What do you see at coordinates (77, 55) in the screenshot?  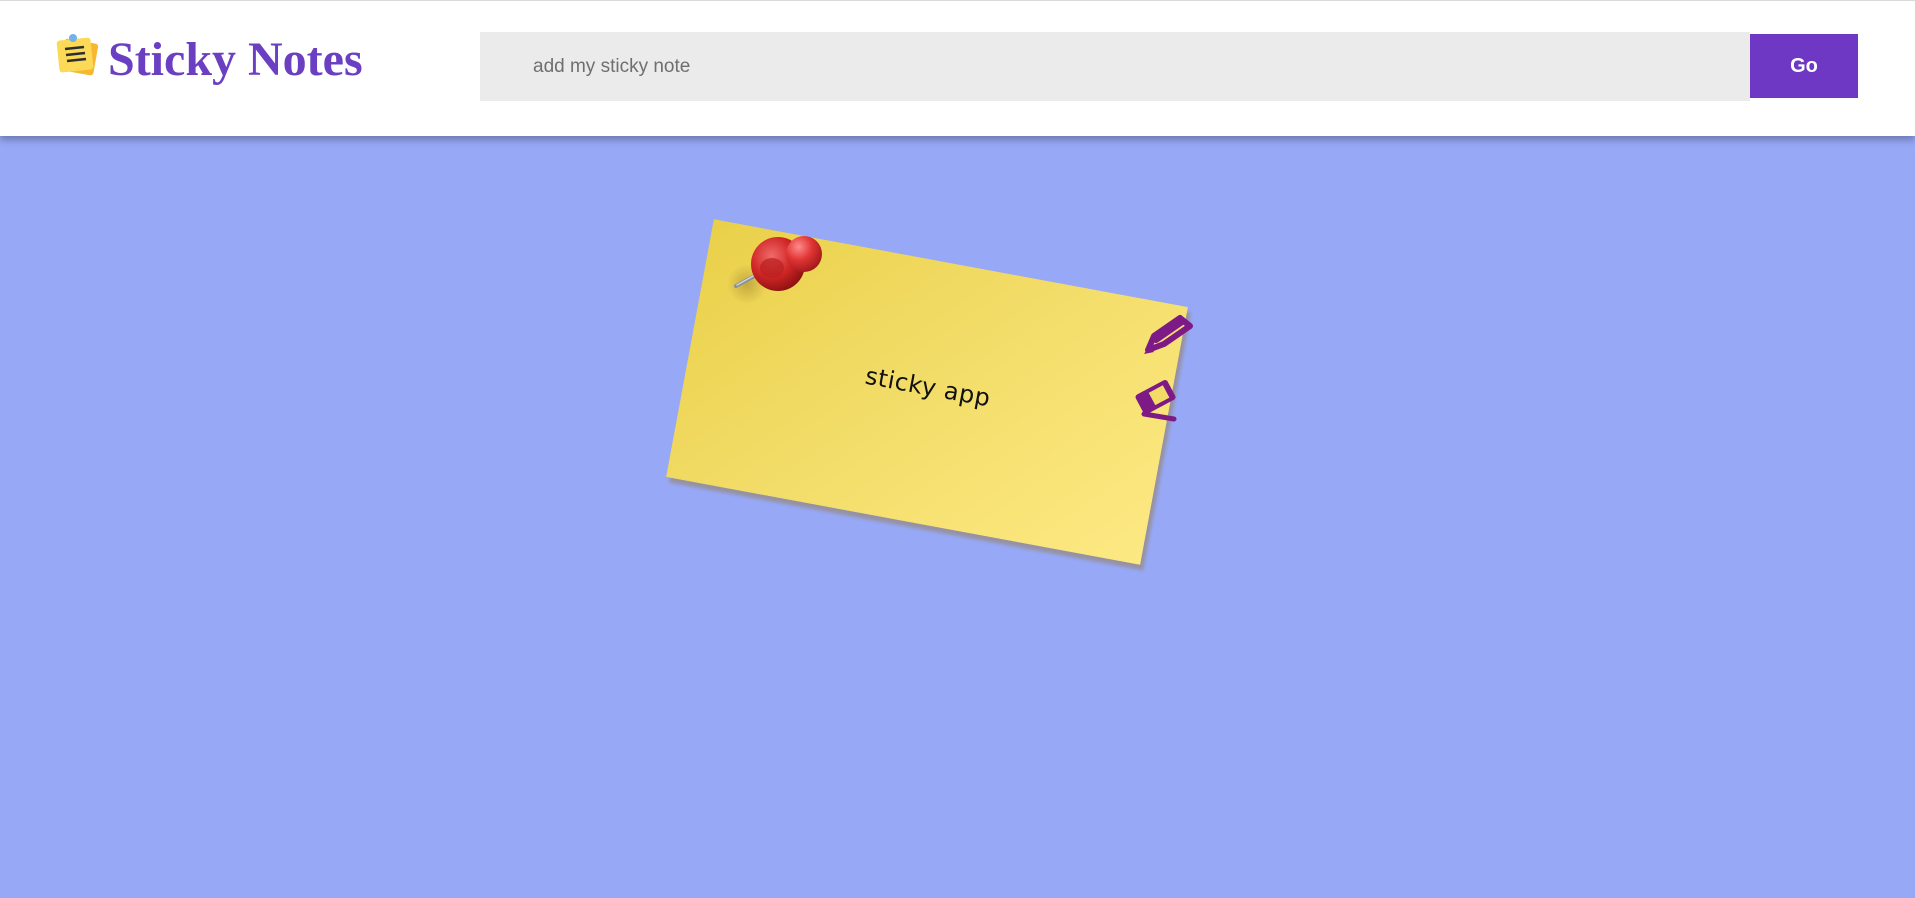 I see `sticky-note-icon` at bounding box center [77, 55].